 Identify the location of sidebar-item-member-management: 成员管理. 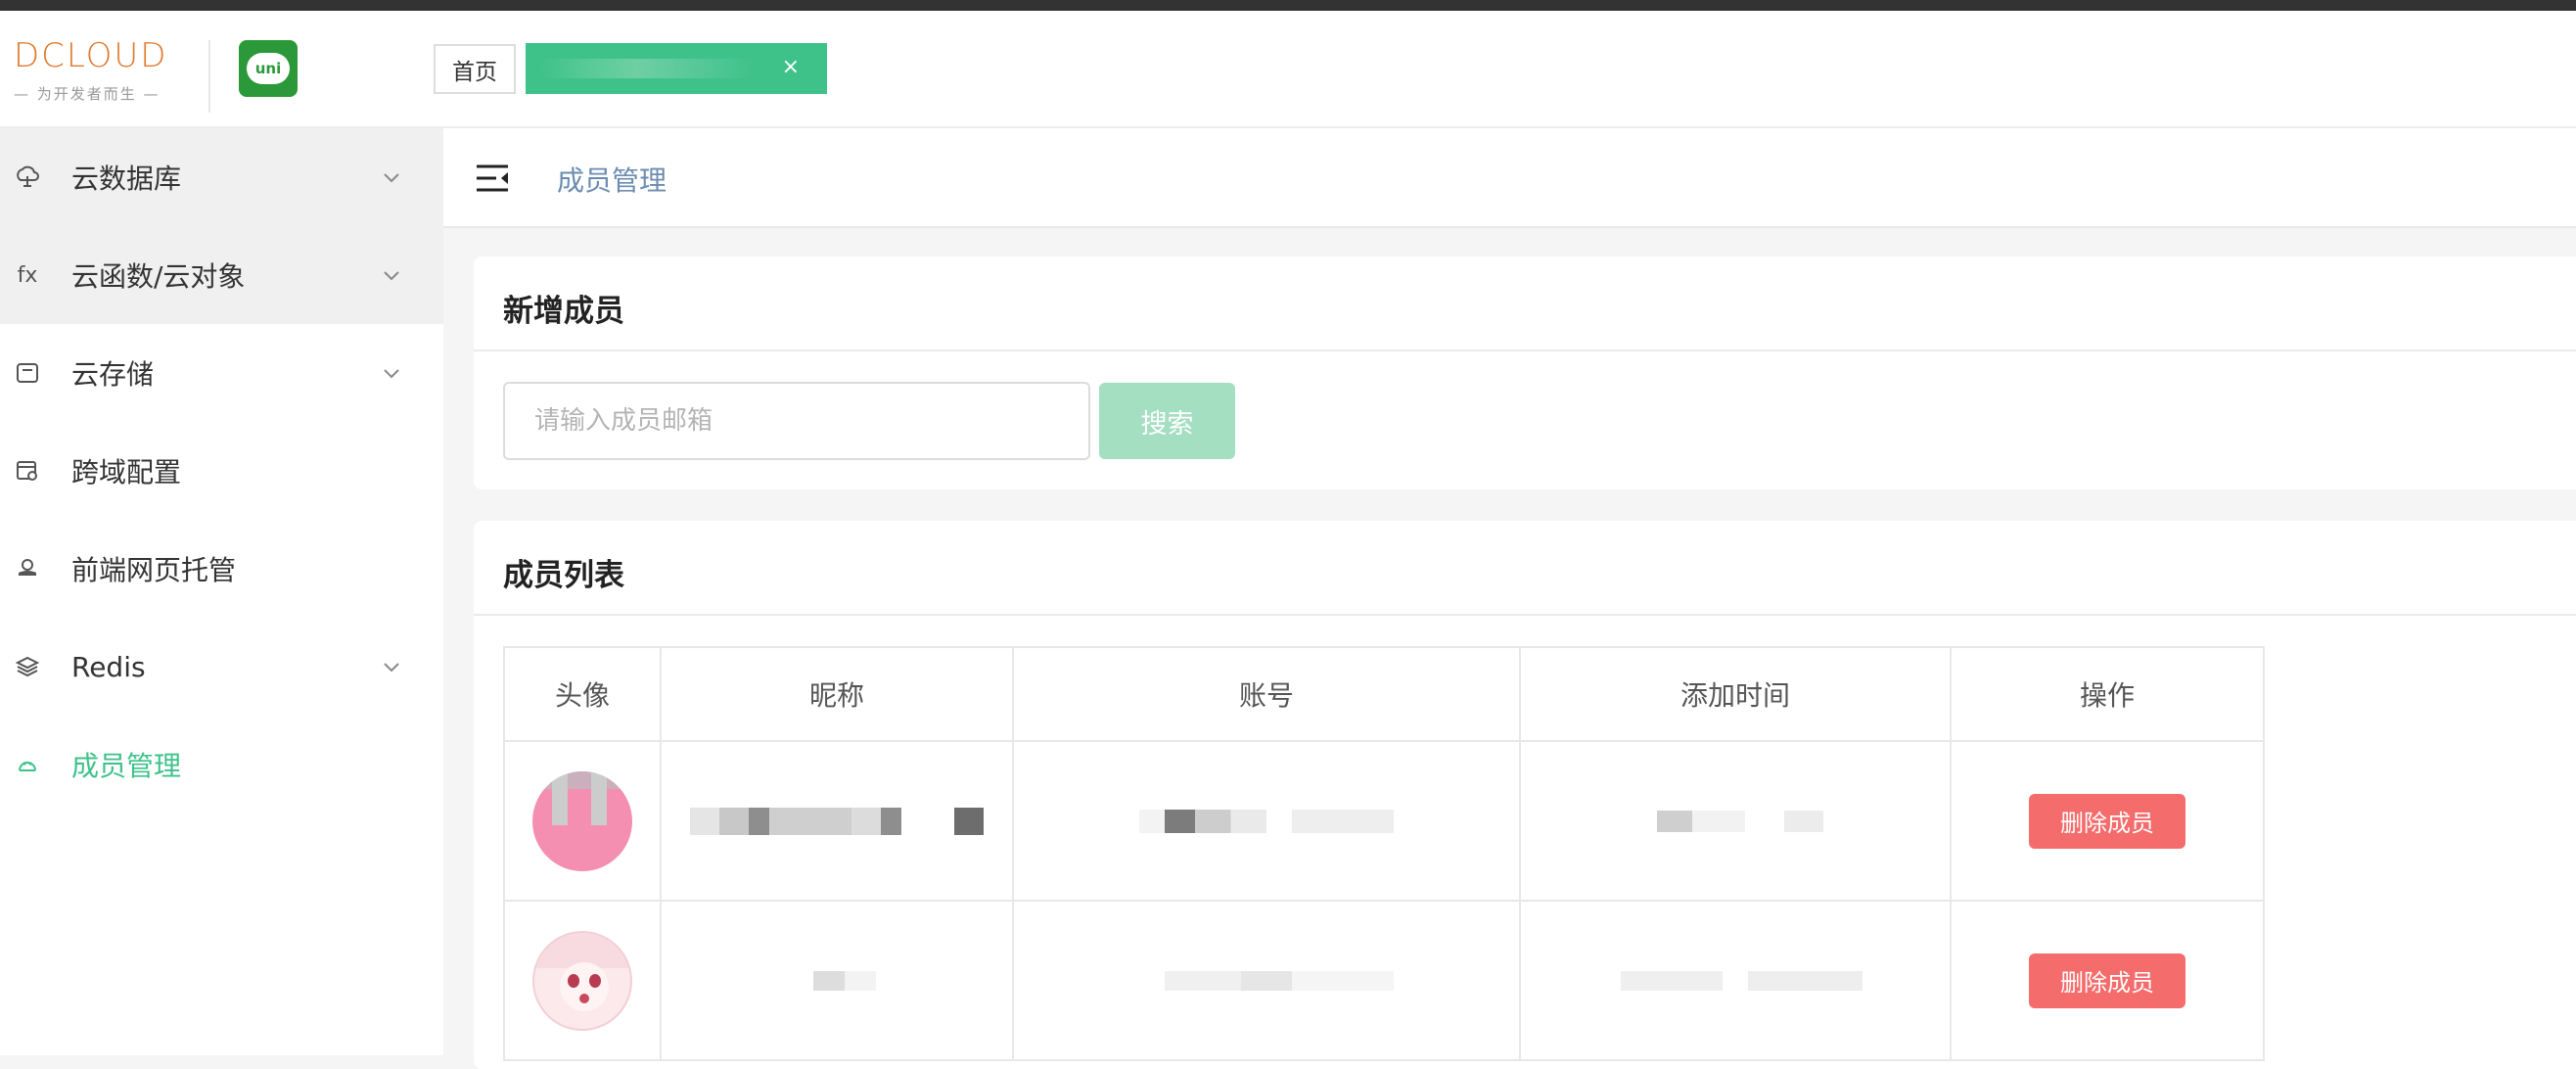
(222, 764).